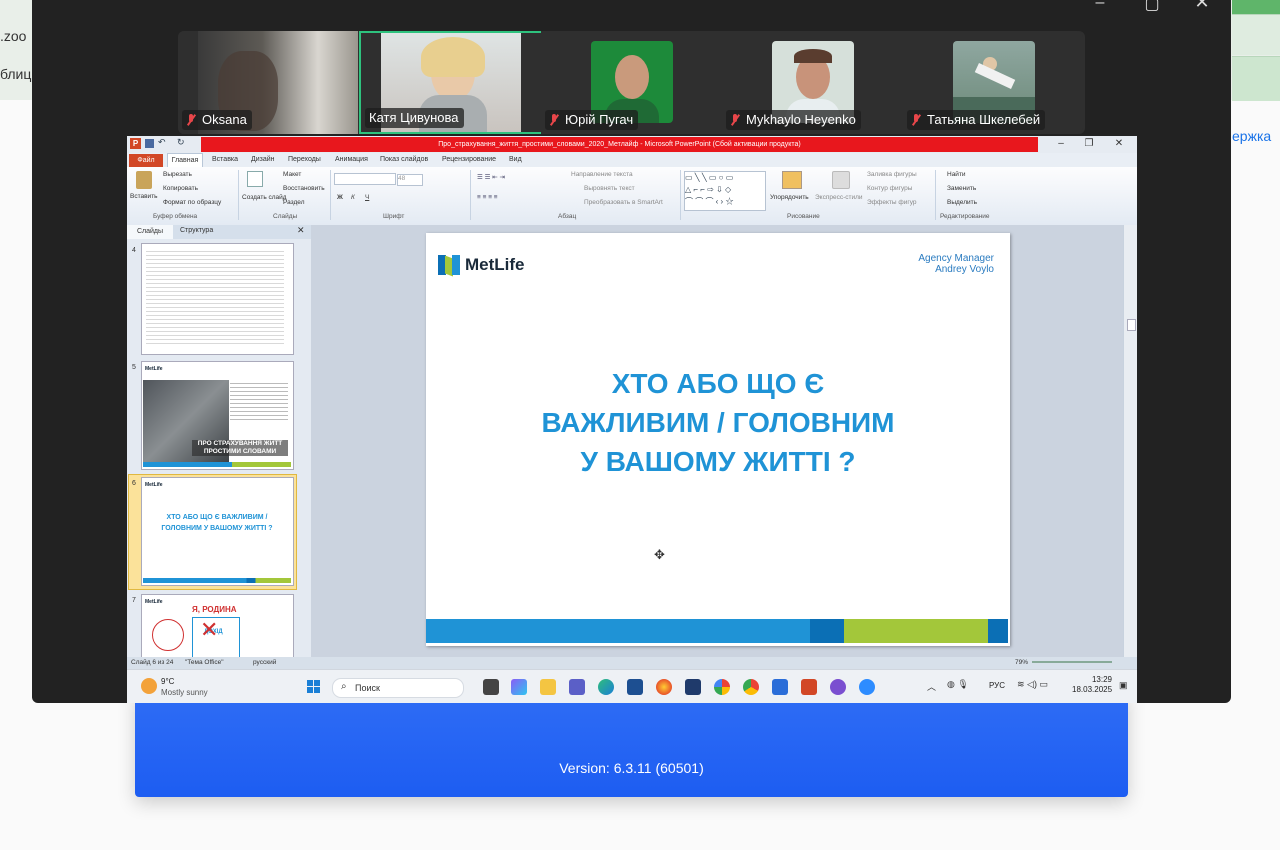 The height and width of the screenshot is (850, 1280). Describe the element at coordinates (219, 232) in the screenshot. I see `panel-tabs: Слайды Структура ✕` at that location.